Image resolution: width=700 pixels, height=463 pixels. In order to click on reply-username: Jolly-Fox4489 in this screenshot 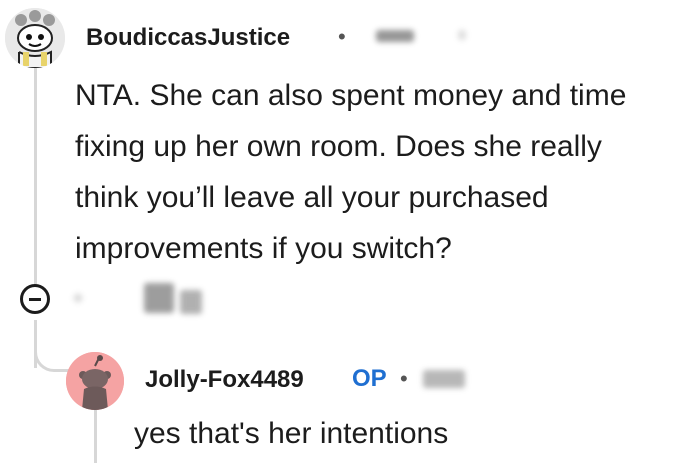, I will do `click(224, 380)`.